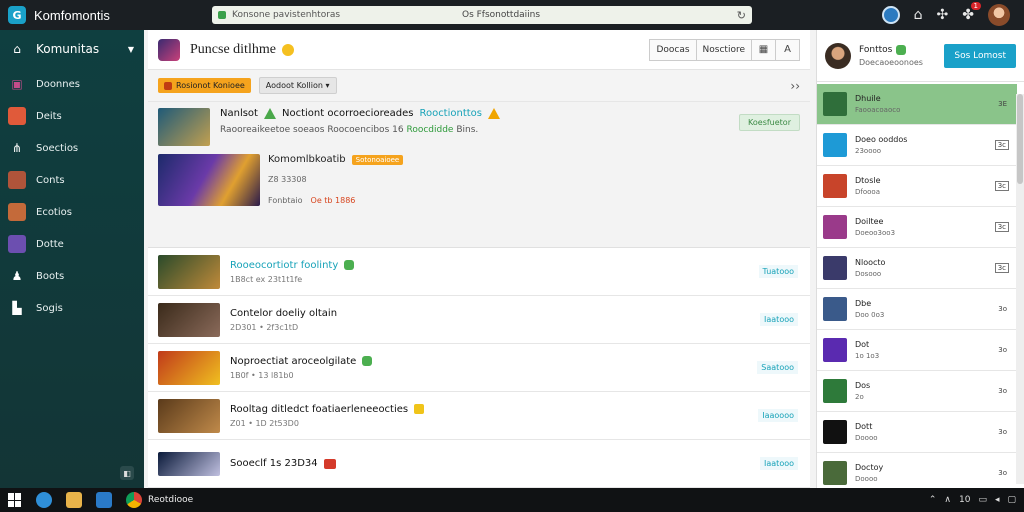 The width and height of the screenshot is (1024, 512). Describe the element at coordinates (131, 49) in the screenshot. I see `chevron-down-icon: ▼` at that location.